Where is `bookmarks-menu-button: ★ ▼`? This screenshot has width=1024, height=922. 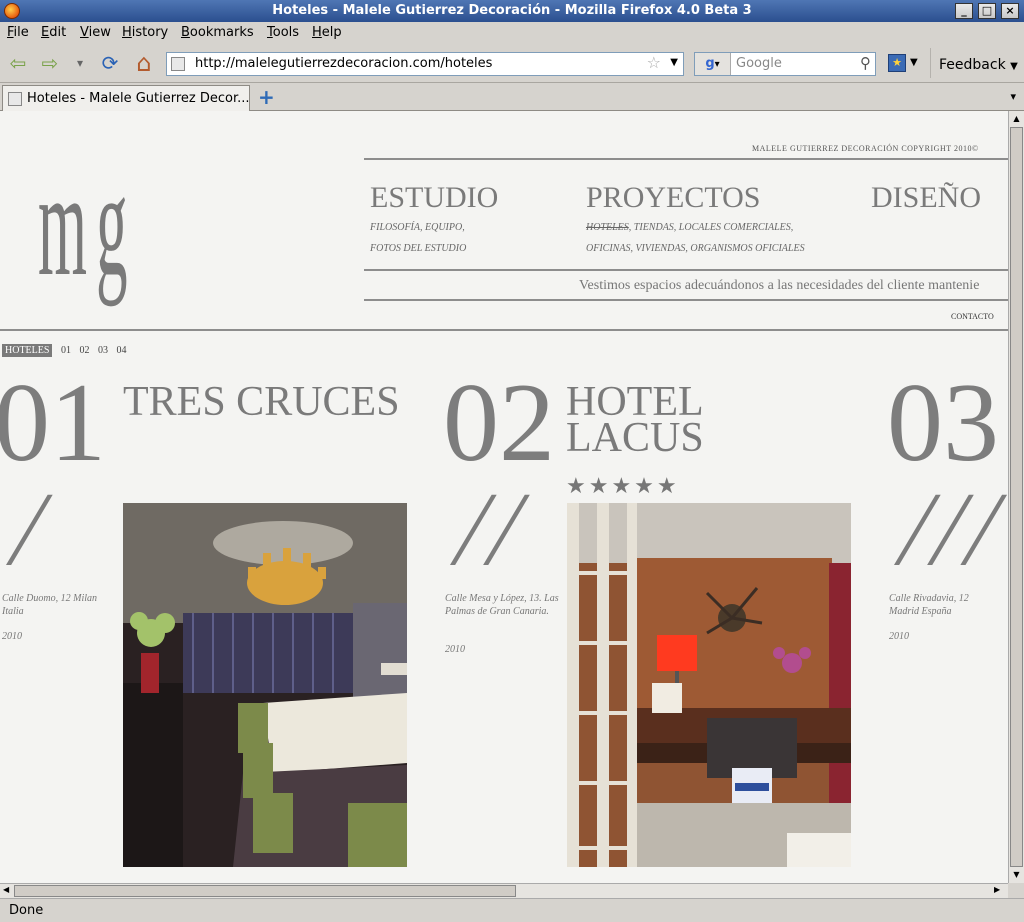 bookmarks-menu-button: ★ ▼ is located at coordinates (904, 64).